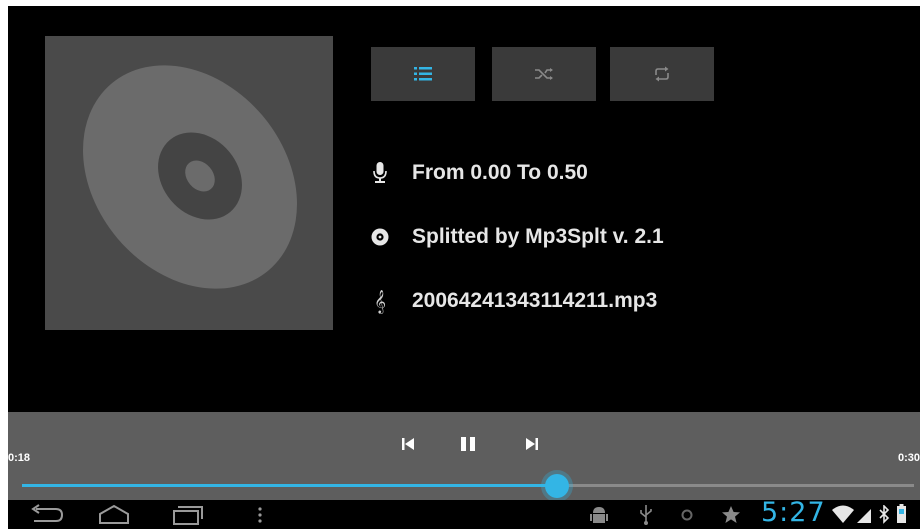  I want to click on range-text: From 0.00 To 0.50, so click(500, 172).